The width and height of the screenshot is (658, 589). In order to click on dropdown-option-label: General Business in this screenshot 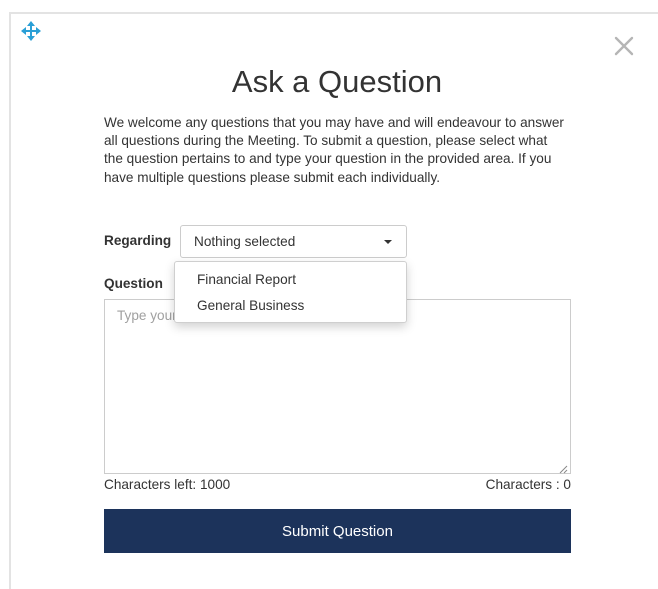, I will do `click(251, 305)`.